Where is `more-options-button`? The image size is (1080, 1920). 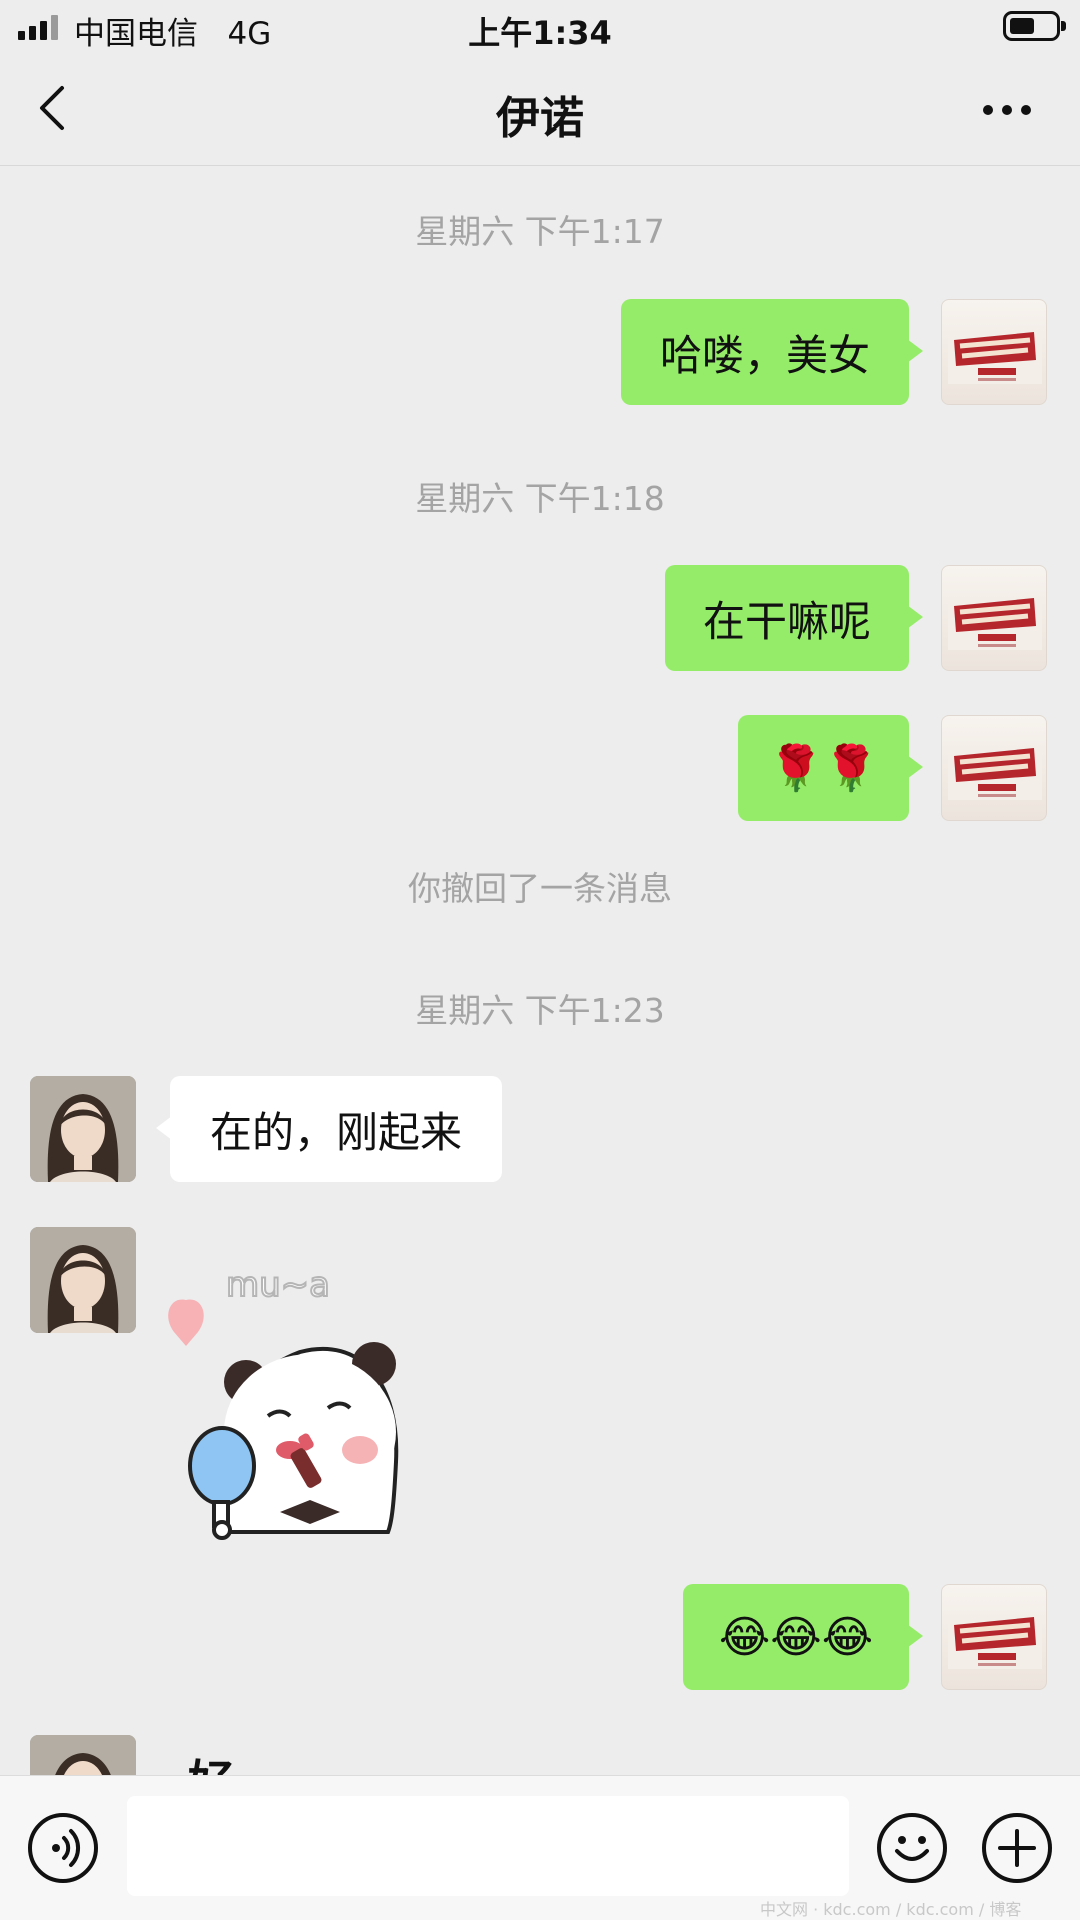
more-options-button is located at coordinates (1008, 110).